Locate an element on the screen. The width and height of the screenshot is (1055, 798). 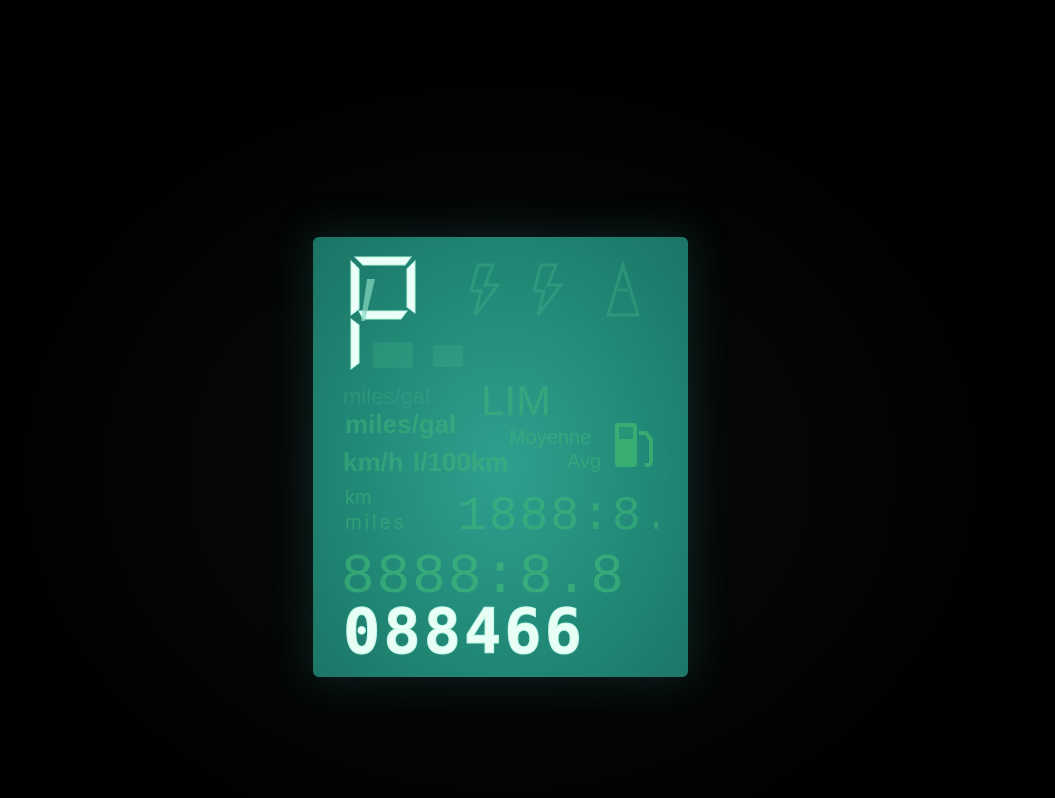
ghost-label-top: miles/gal is located at coordinates (386, 396).